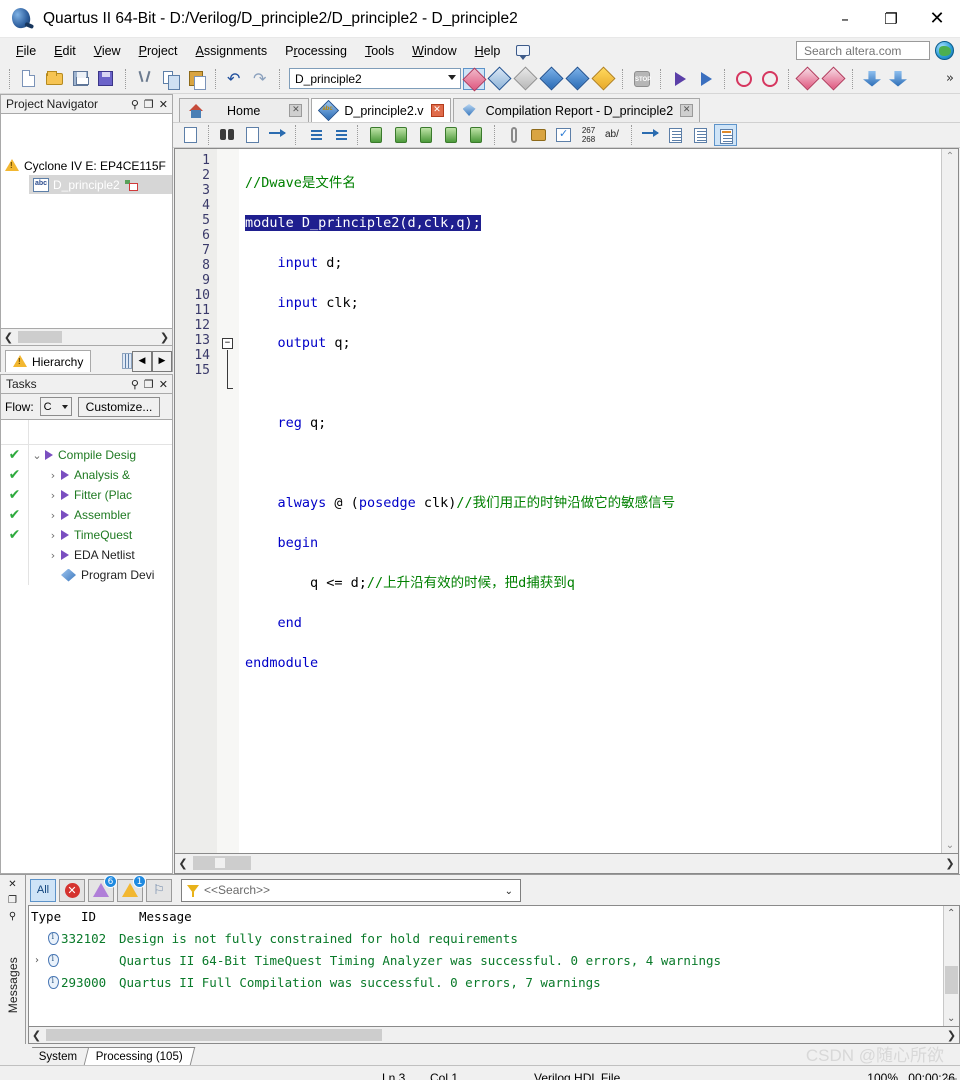  What do you see at coordinates (872, 79) in the screenshot?
I see `programmer-icon` at bounding box center [872, 79].